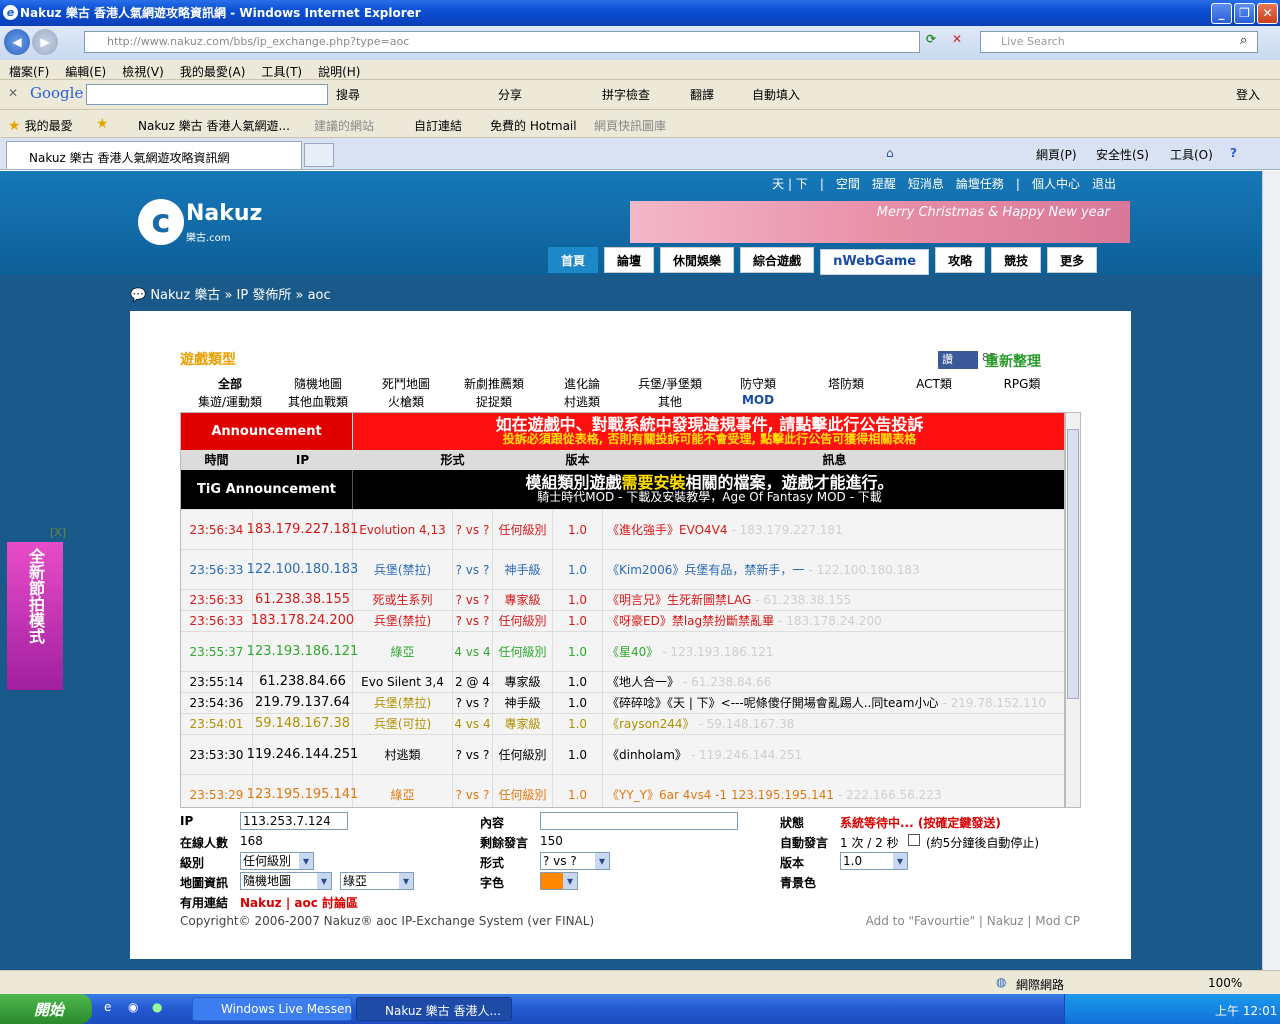 The height and width of the screenshot is (1024, 1280). I want to click on quicklaunch-messenger-icon: ●, so click(157, 1007).